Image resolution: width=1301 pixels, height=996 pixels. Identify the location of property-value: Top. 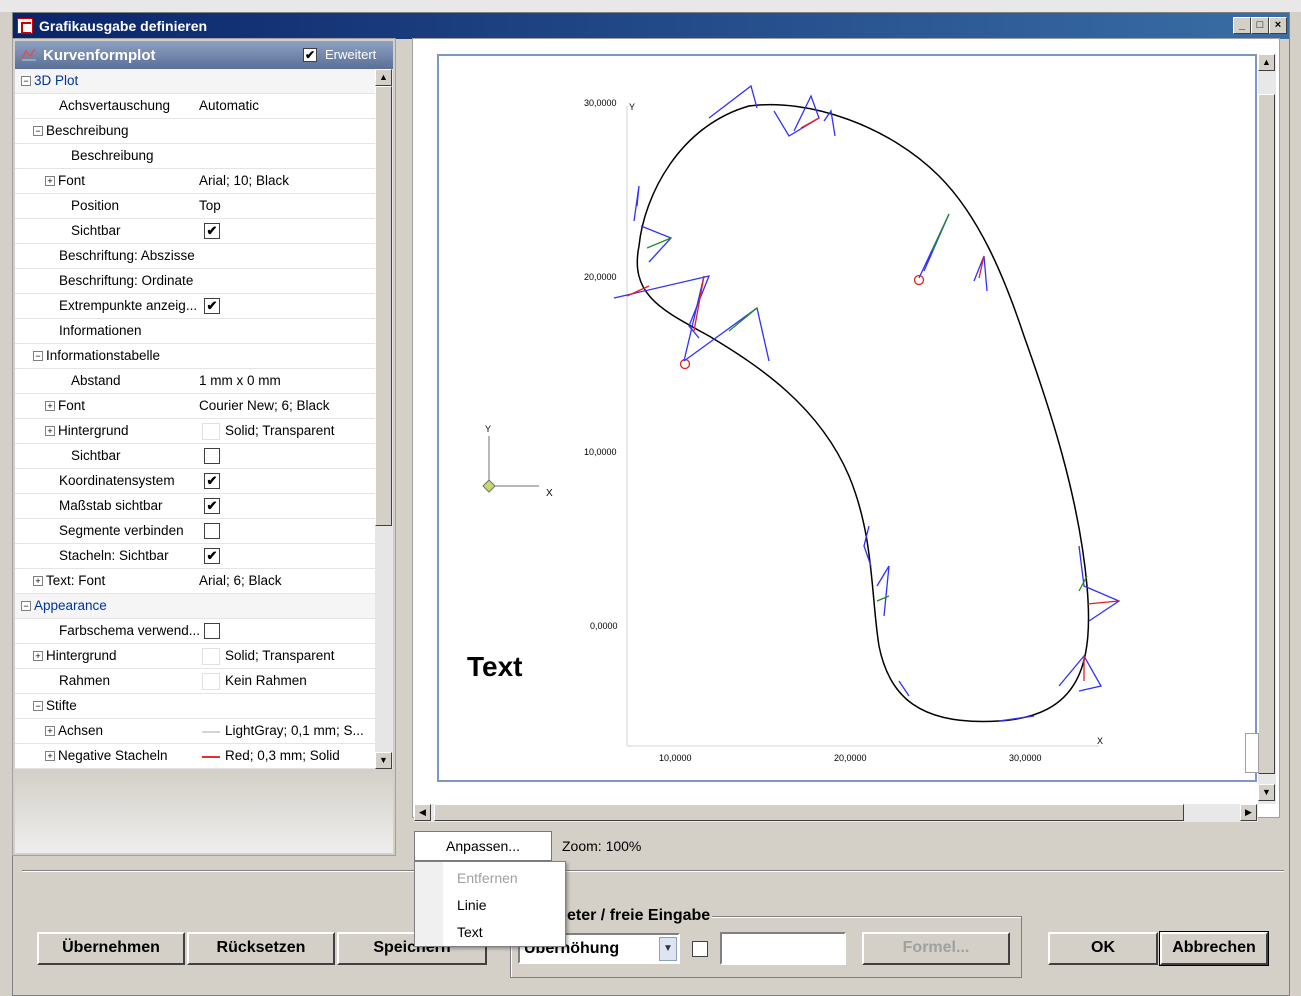
(210, 205).